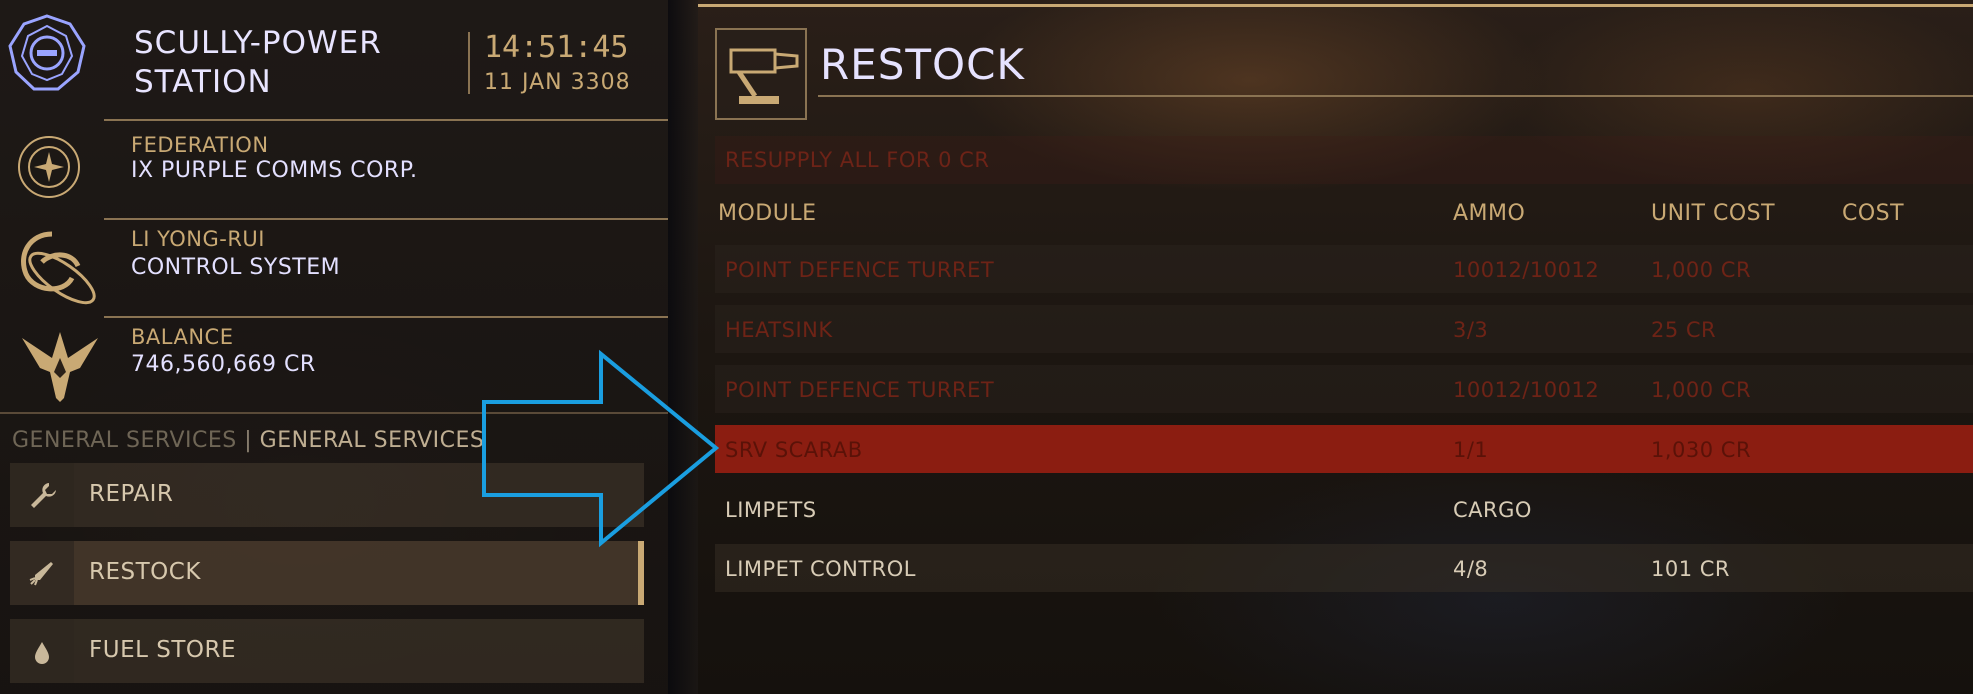 This screenshot has width=1973, height=694. What do you see at coordinates (1489, 213) in the screenshot?
I see `column-header-ammo: AMMO` at bounding box center [1489, 213].